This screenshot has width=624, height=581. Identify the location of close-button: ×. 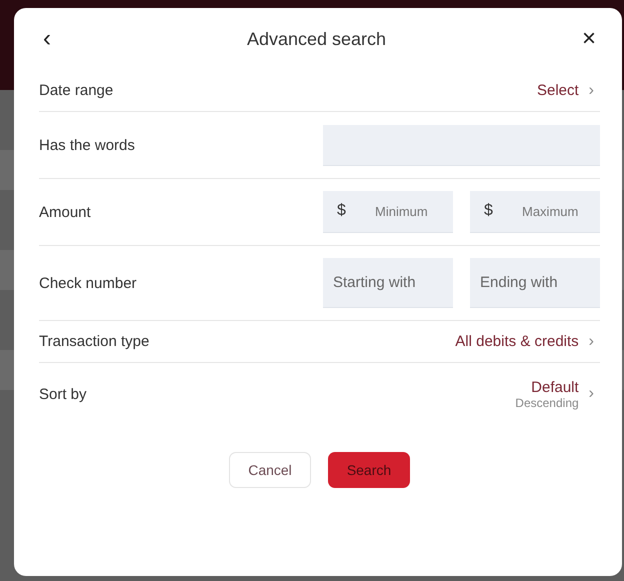
(589, 39).